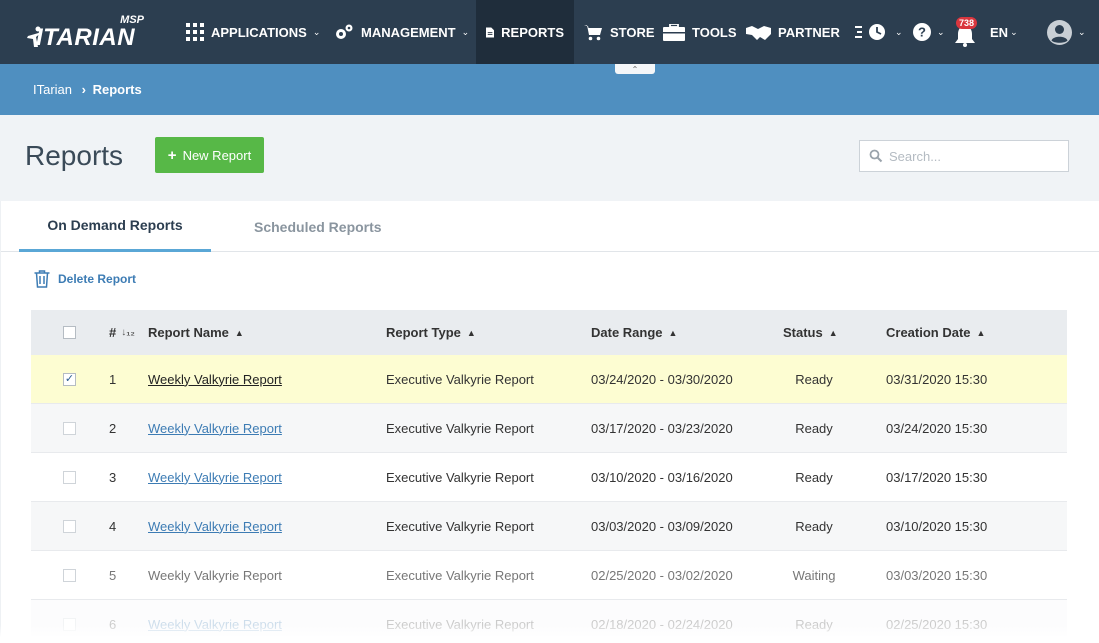 Image resolution: width=1099 pixels, height=643 pixels. What do you see at coordinates (217, 155) in the screenshot?
I see `new-report-label: New Report` at bounding box center [217, 155].